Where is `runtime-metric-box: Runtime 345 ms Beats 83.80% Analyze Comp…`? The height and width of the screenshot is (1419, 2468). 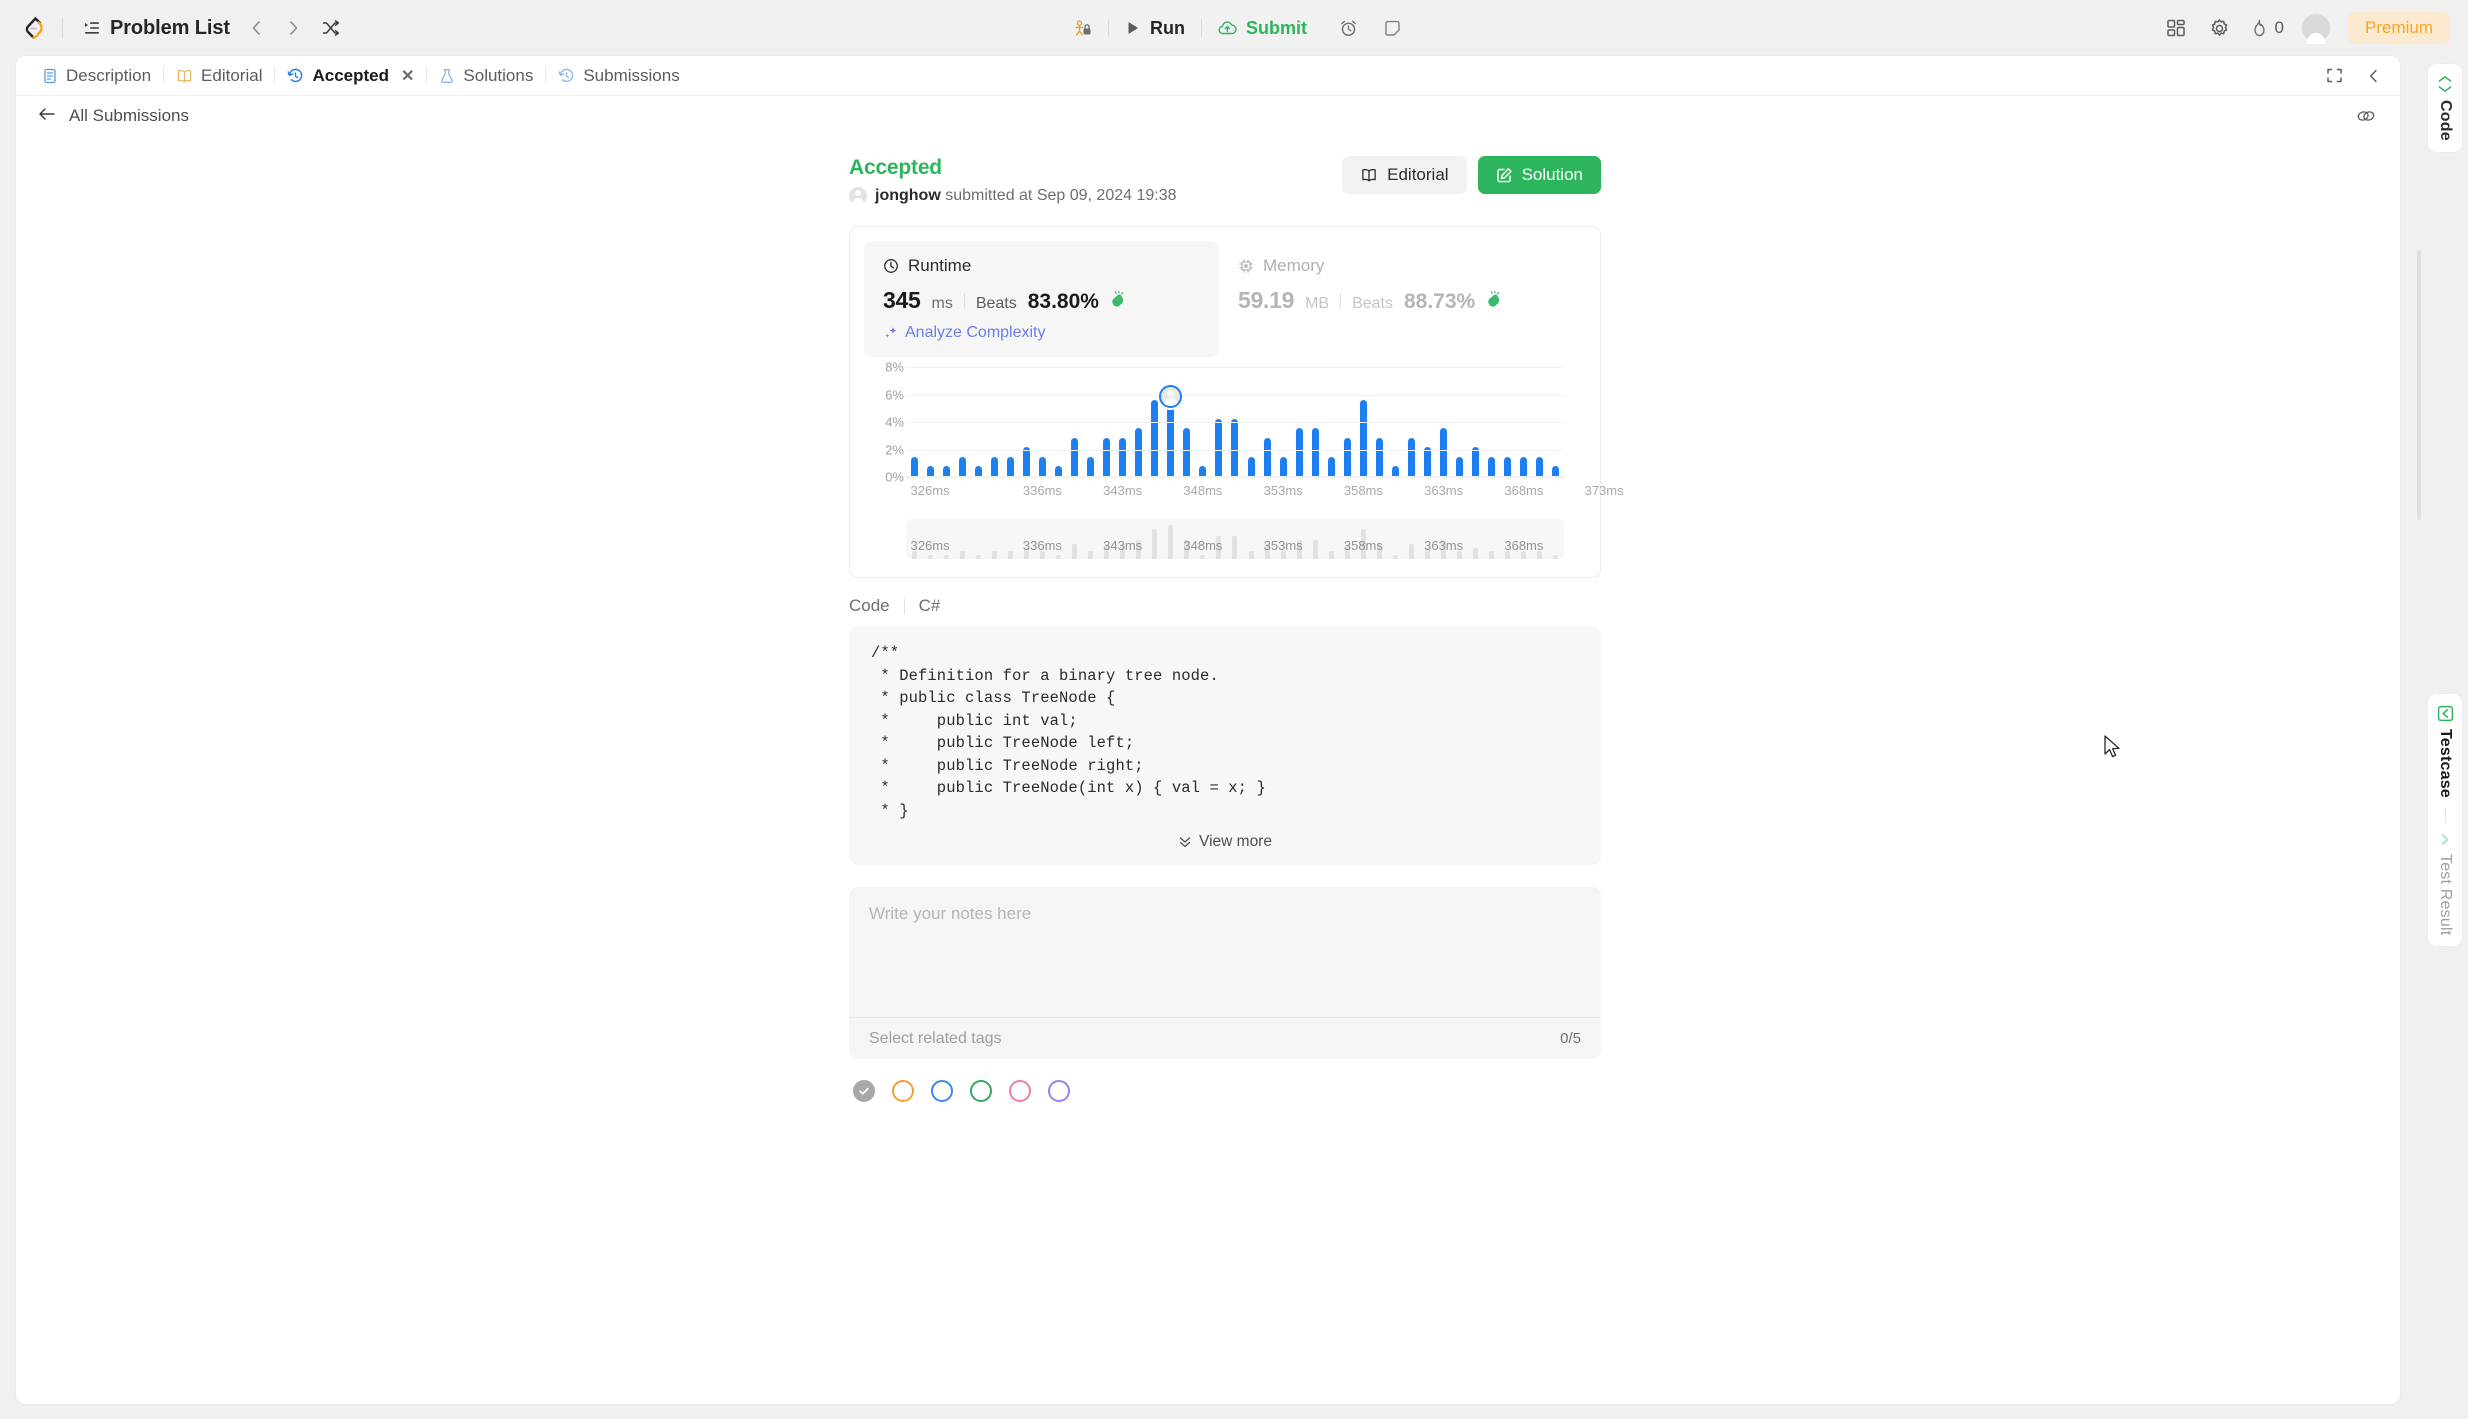
runtime-metric-box: Runtime 345 ms Beats 83.80% Analyze Comp… is located at coordinates (1041, 299).